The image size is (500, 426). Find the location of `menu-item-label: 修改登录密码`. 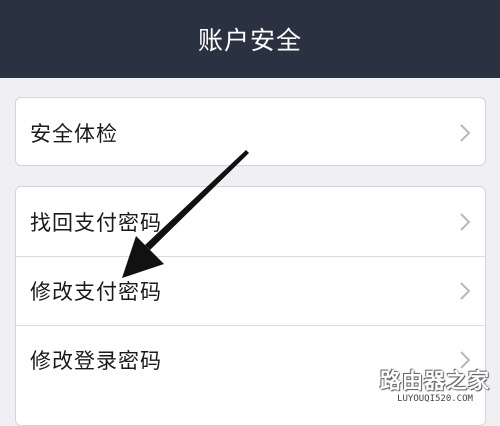

menu-item-label: 修改登录密码 is located at coordinates (96, 361).